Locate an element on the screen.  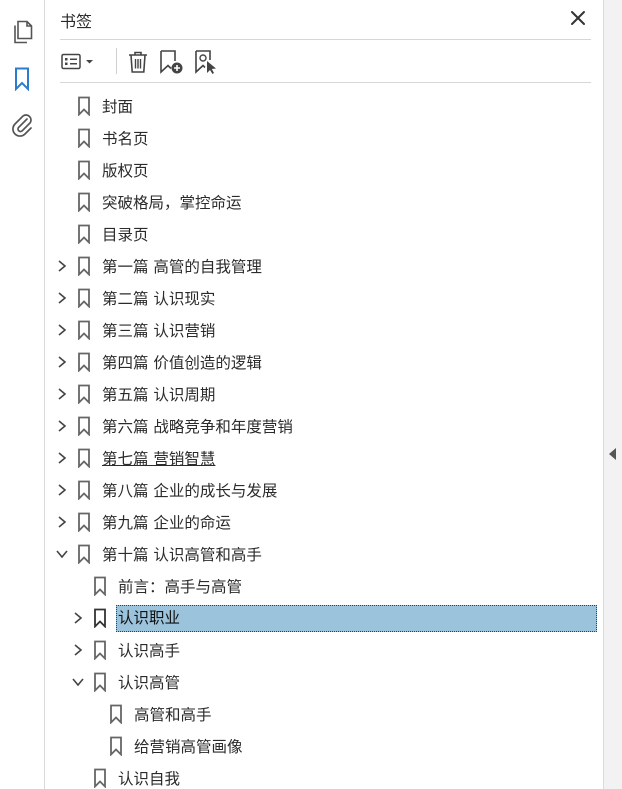
new-bookmark-button is located at coordinates (171, 62).